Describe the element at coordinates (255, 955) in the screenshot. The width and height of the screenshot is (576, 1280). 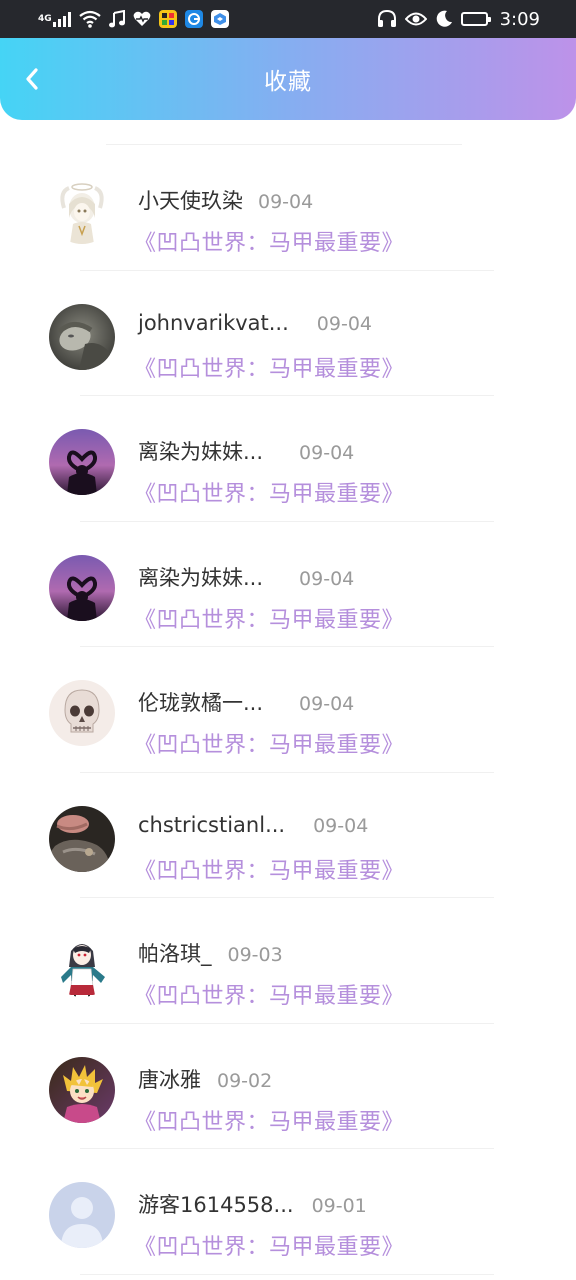
I see `item-date: 09-03` at that location.